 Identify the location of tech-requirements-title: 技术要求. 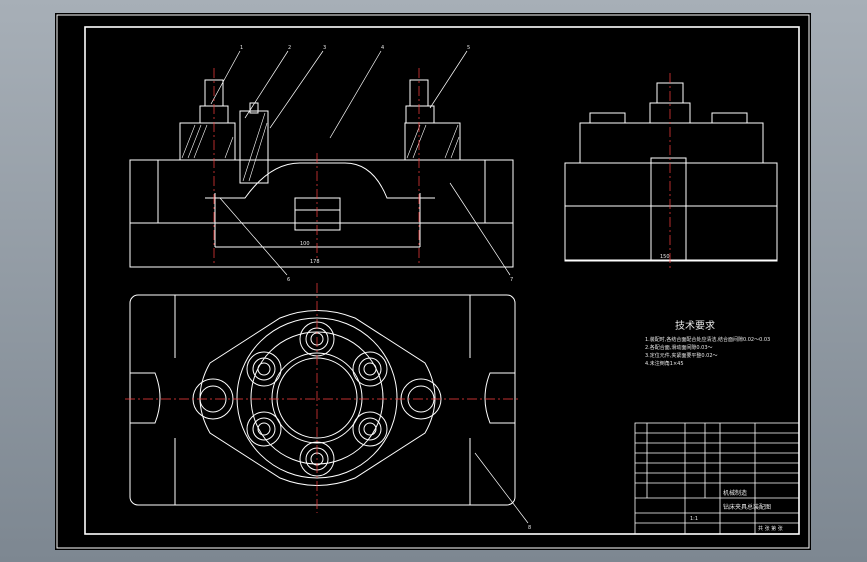
(695, 325).